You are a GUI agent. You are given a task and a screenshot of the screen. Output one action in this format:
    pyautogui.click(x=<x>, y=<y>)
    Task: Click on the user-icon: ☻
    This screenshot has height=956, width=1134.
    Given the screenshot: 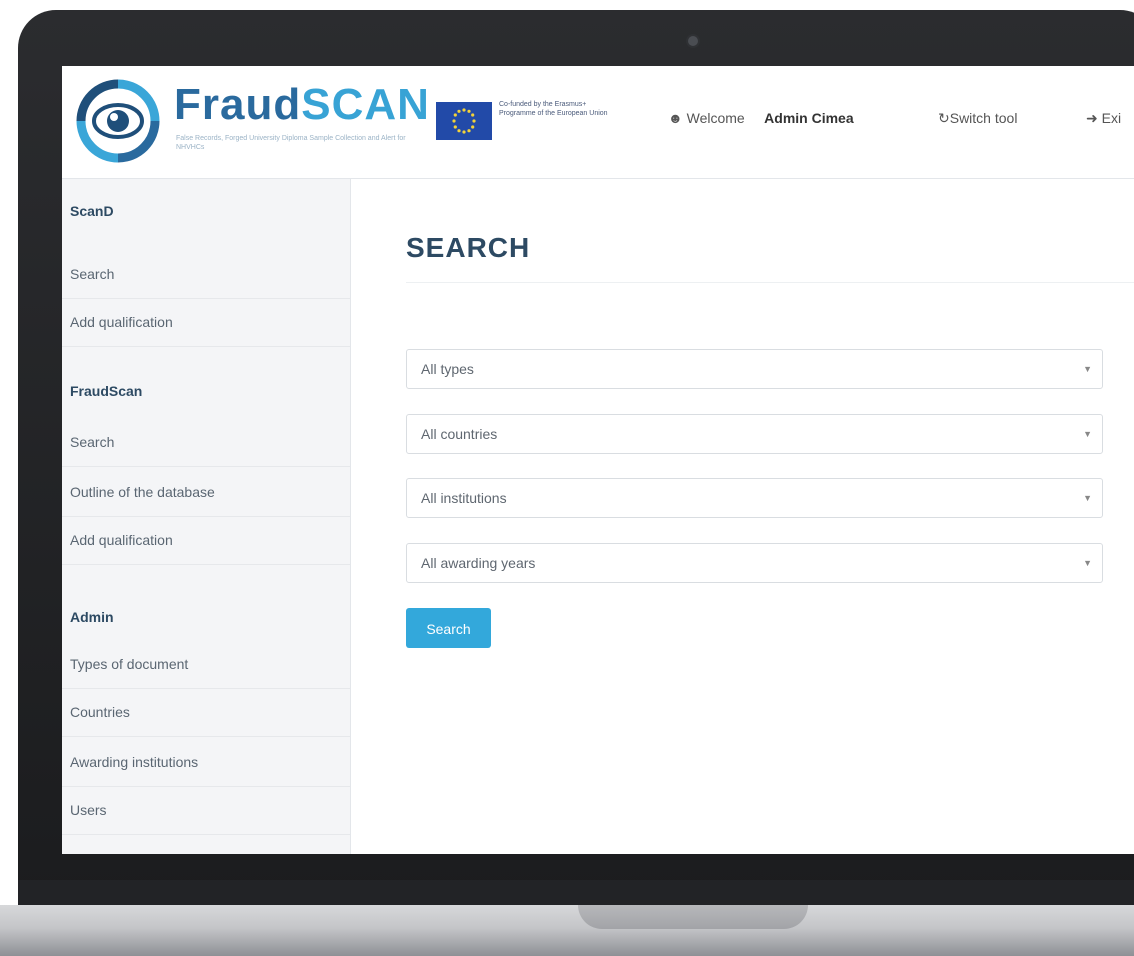 What is the action you would take?
    pyautogui.click(x=675, y=118)
    